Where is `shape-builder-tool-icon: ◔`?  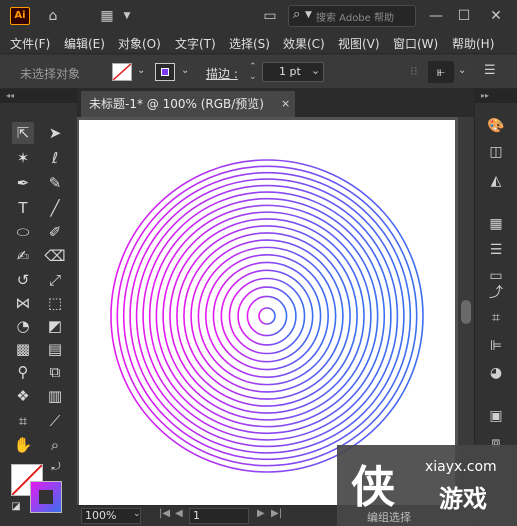 shape-builder-tool-icon: ◔ is located at coordinates (23, 326).